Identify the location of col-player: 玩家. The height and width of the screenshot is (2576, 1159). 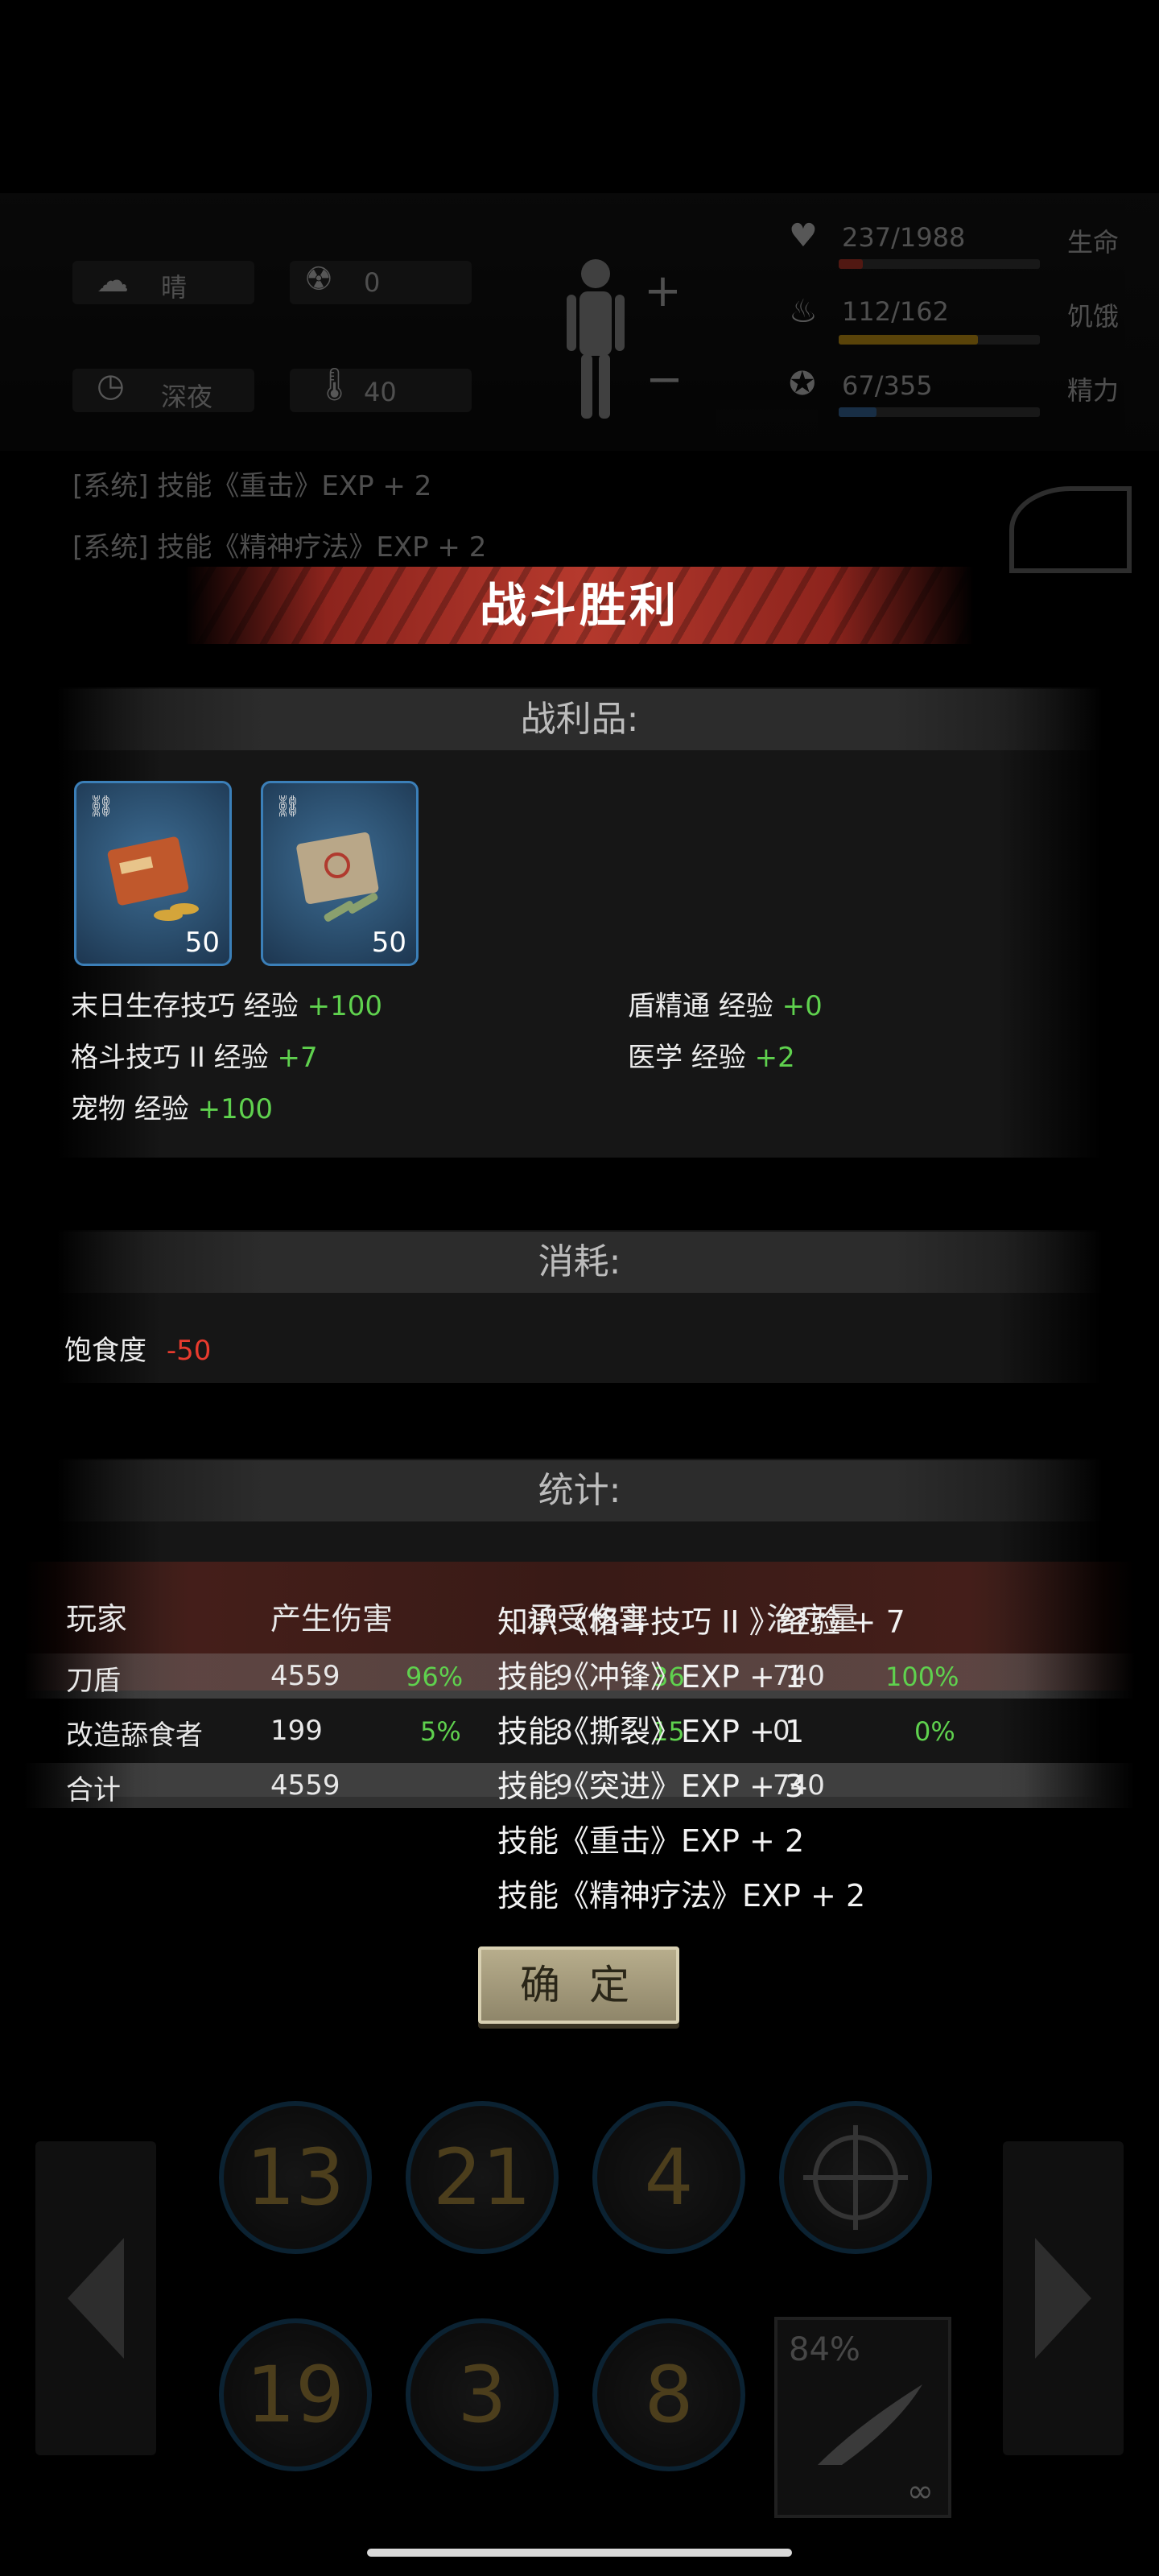
(97, 1619).